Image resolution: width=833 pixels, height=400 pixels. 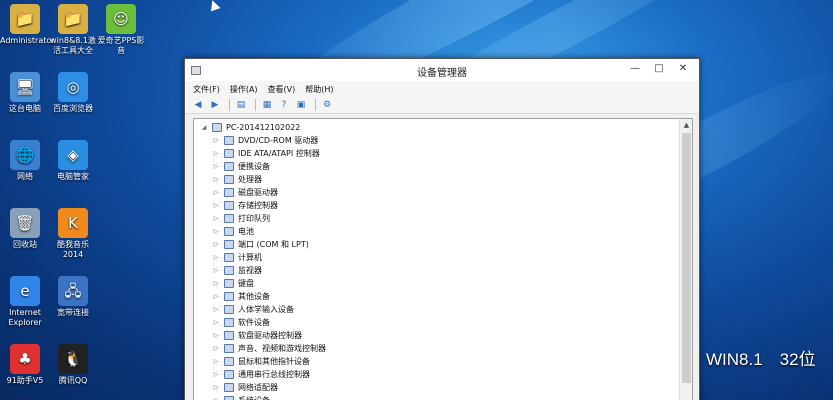 I want to click on menu-action: 操作(A), so click(x=244, y=89).